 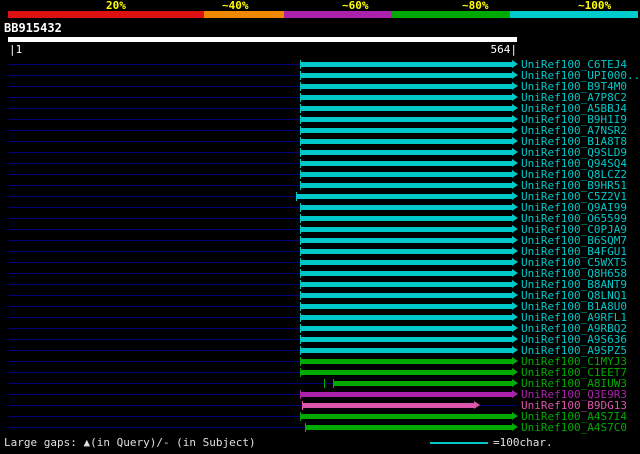 What do you see at coordinates (574, 427) in the screenshot?
I see `hit-label: UniRef100_A4S7C0` at bounding box center [574, 427].